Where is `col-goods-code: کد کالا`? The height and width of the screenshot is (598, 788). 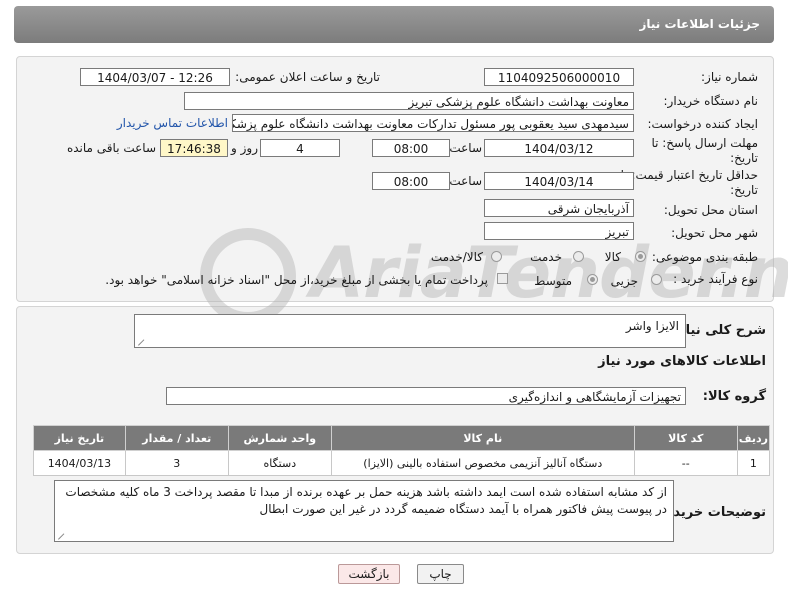 col-goods-code: کد کالا is located at coordinates (685, 438).